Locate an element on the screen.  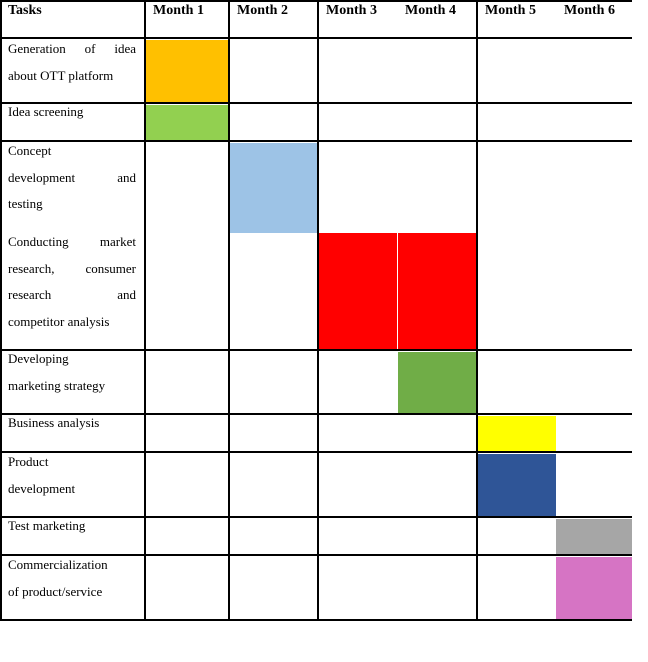
task-generation-of-idea: Generation of idea about OTT platform is located at coordinates (72, 62).